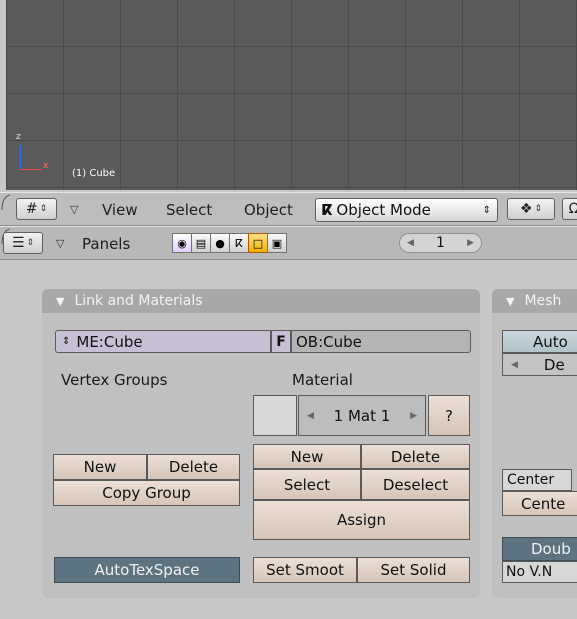  Describe the element at coordinates (415, 484) in the screenshot. I see `material-deselect-button: Deselect` at that location.